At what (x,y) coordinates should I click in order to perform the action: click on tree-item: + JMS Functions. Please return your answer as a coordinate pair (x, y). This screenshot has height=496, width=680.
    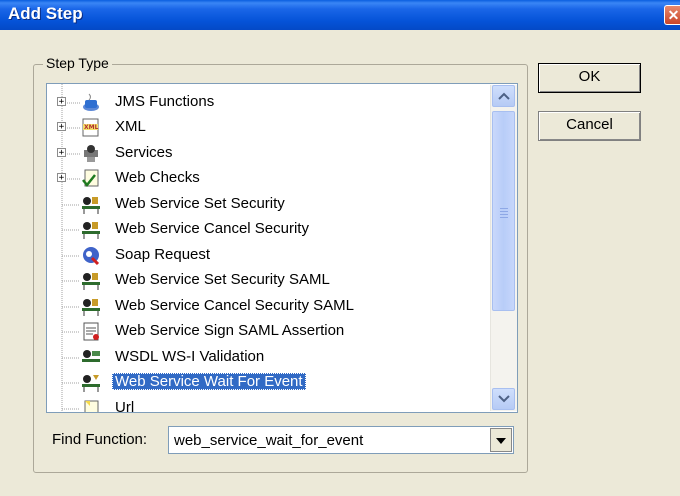
    Looking at the image, I should click on (267, 102).